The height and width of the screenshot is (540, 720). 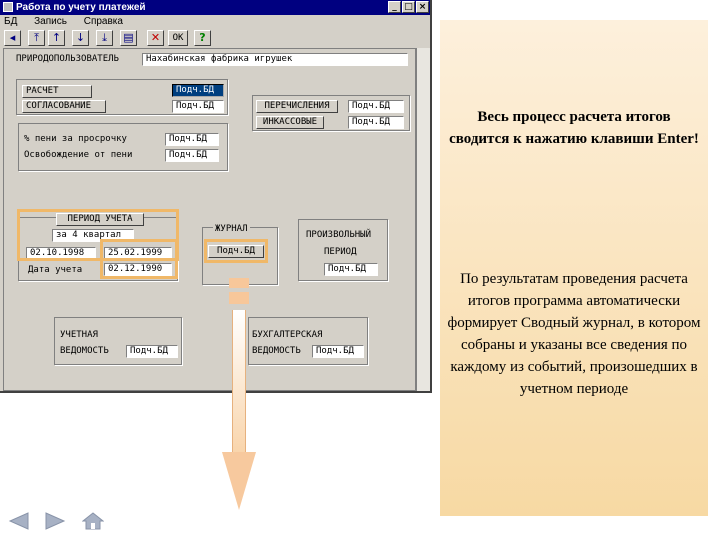 I want to click on exempt-label: Освобождение от пени, so click(x=78, y=155).